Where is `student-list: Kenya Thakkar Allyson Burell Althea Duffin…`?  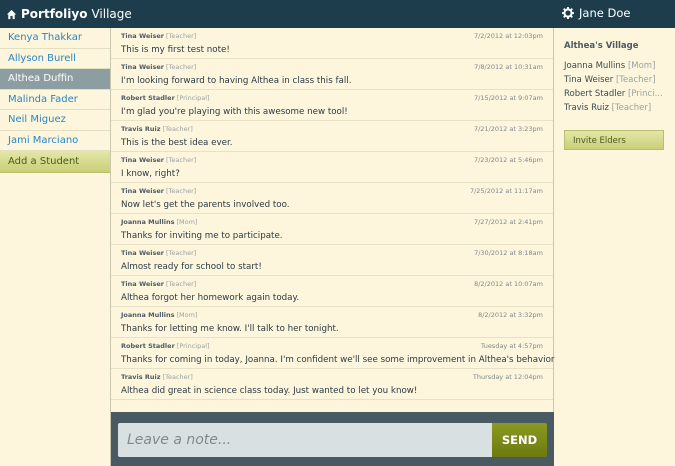
student-list: Kenya Thakkar Allyson Burell Althea Duffin… is located at coordinates (55, 89).